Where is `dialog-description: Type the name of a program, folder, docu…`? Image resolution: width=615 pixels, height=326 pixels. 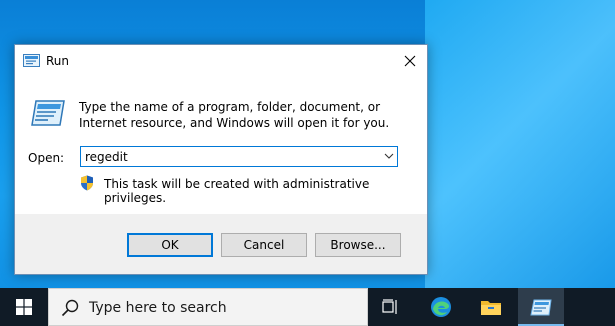
dialog-description: Type the name of a program, folder, docu… is located at coordinates (234, 115).